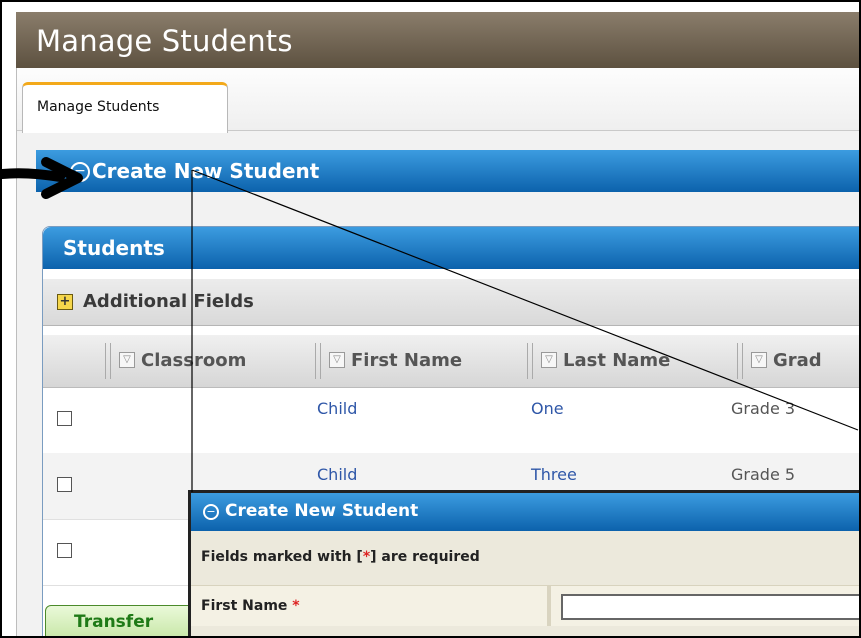 This screenshot has width=861, height=638. I want to click on column-header-last-name: ▽ Last Name, so click(632, 361).